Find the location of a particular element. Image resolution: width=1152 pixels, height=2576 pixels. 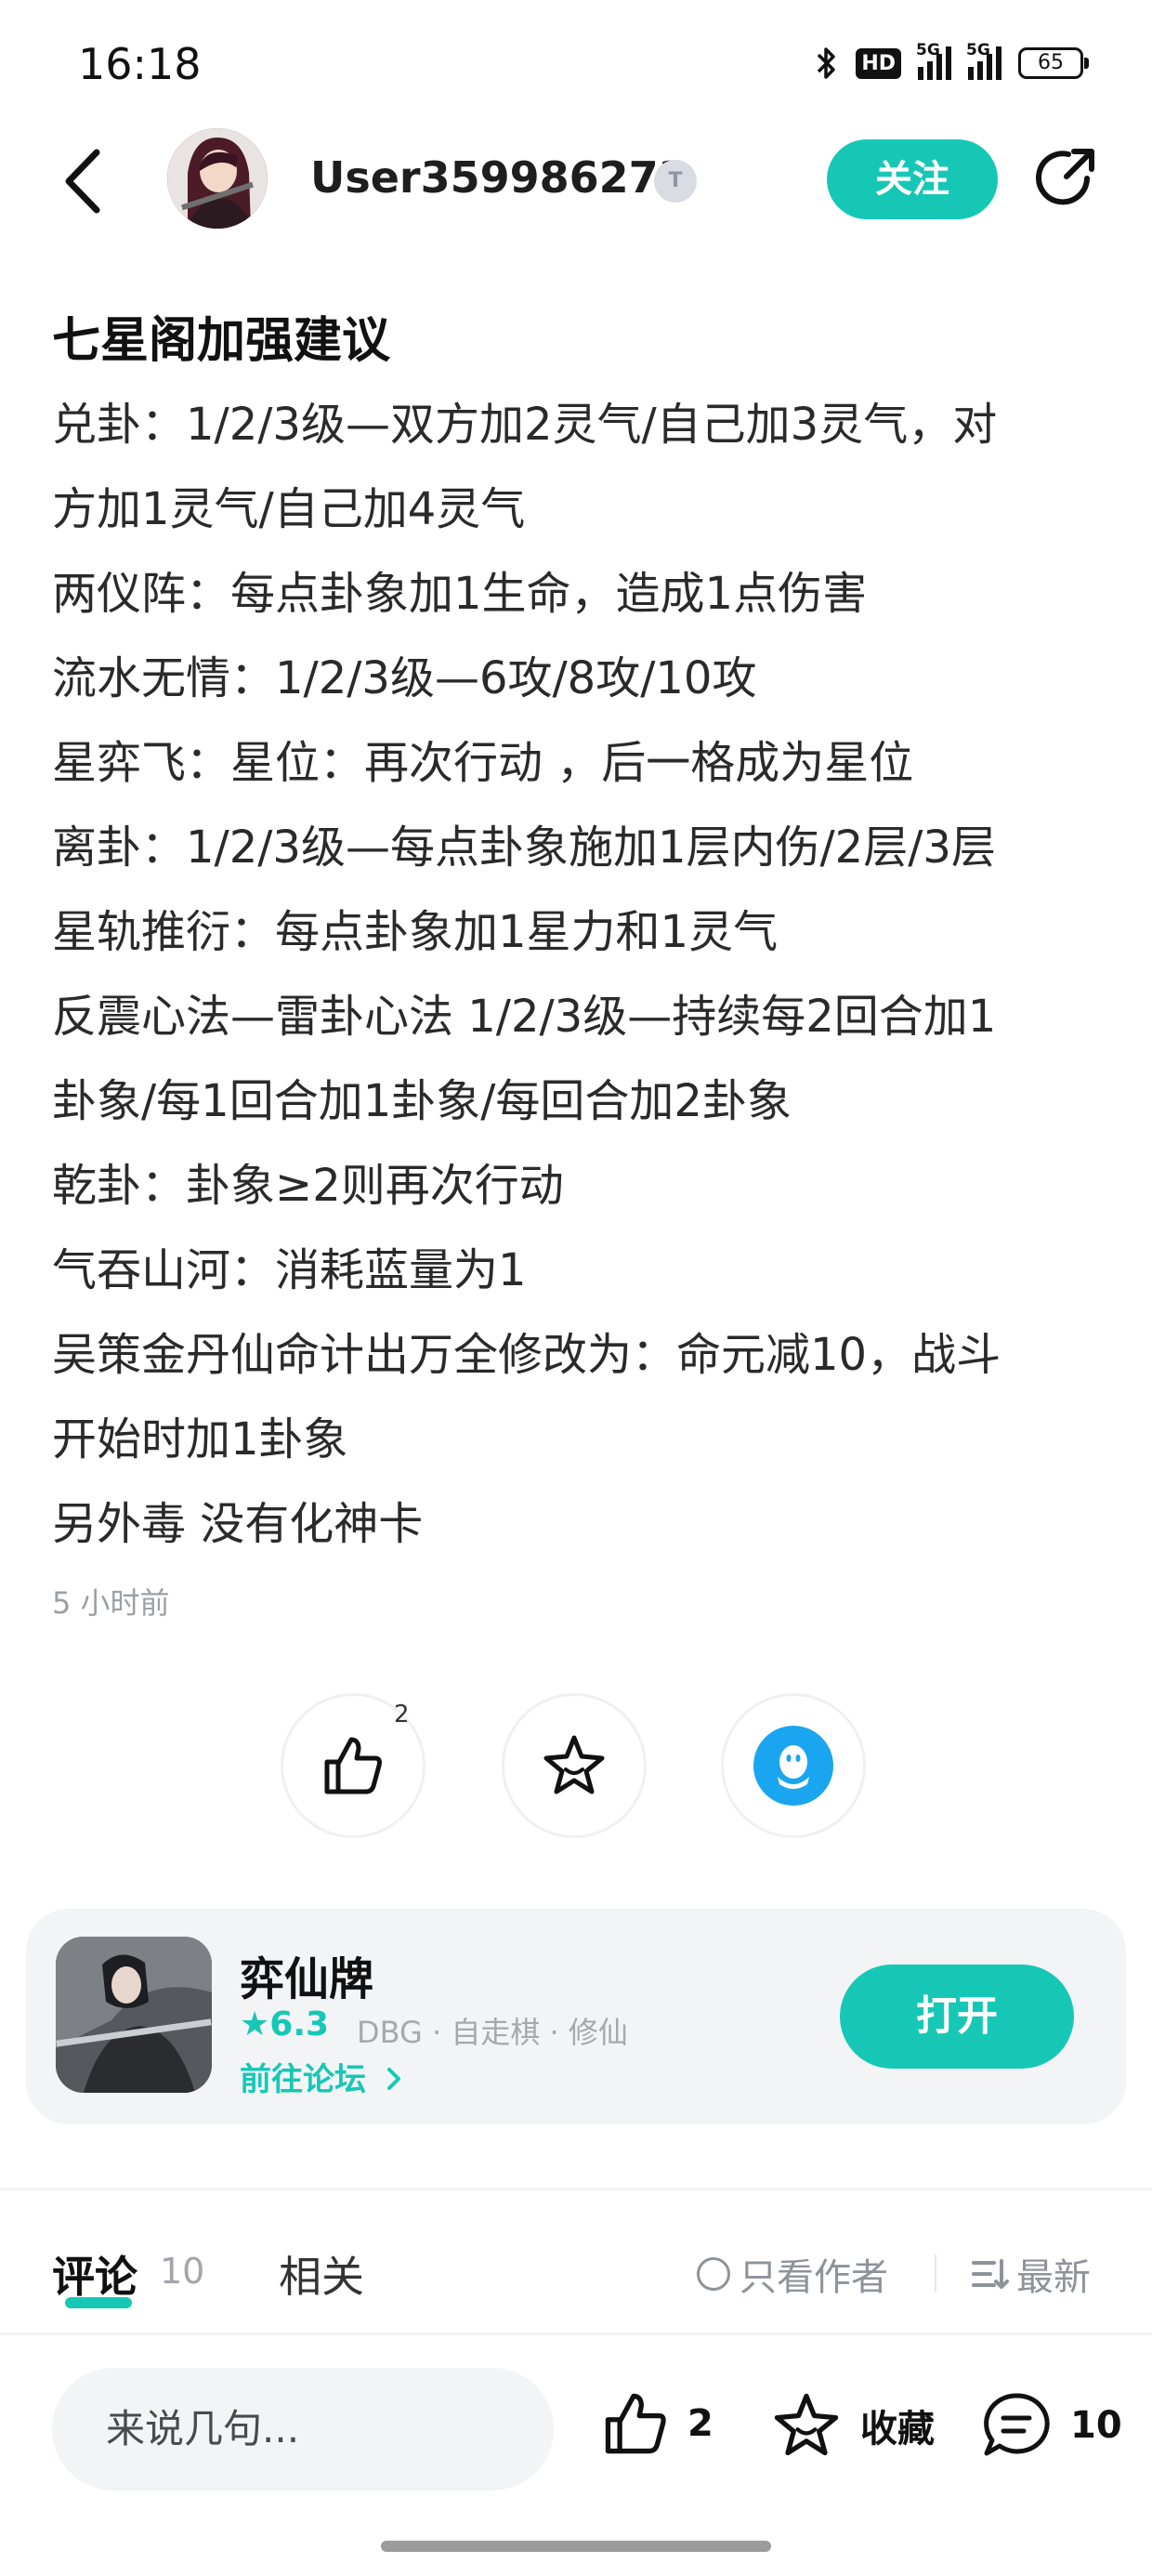

post-line: 离卦：1/2/3级—每点卦象施加1层内伤/2层/3层 is located at coordinates (524, 847).